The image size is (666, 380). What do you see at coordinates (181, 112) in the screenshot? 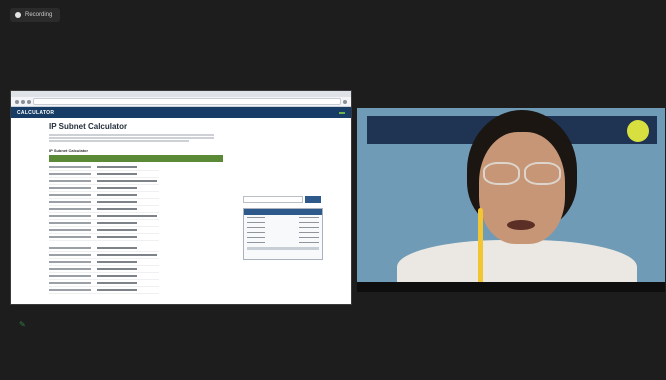
I see `site-header: CALCULATOR` at bounding box center [181, 112].